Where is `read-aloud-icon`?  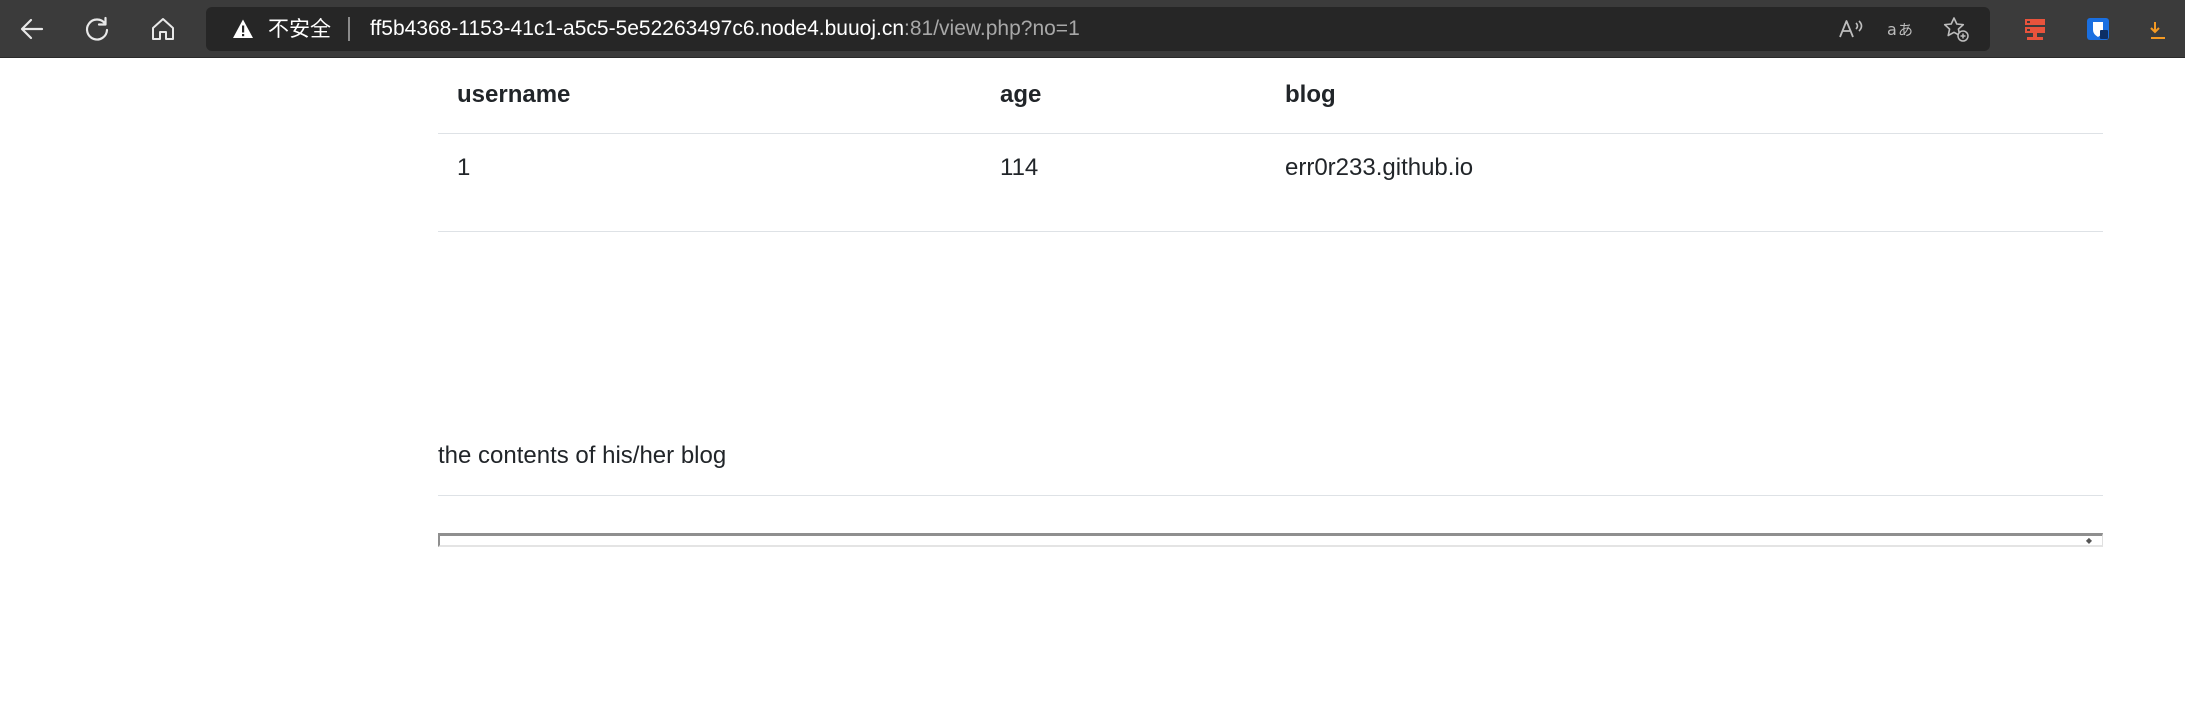 read-aloud-icon is located at coordinates (1851, 29).